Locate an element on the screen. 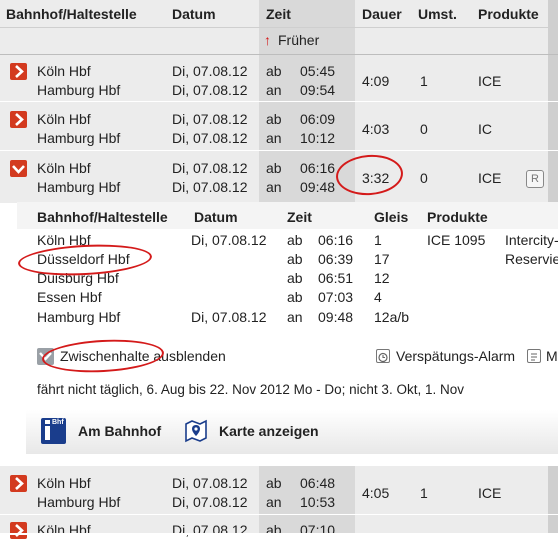 The image size is (558, 539). arr-time: 10:53 is located at coordinates (318, 502).